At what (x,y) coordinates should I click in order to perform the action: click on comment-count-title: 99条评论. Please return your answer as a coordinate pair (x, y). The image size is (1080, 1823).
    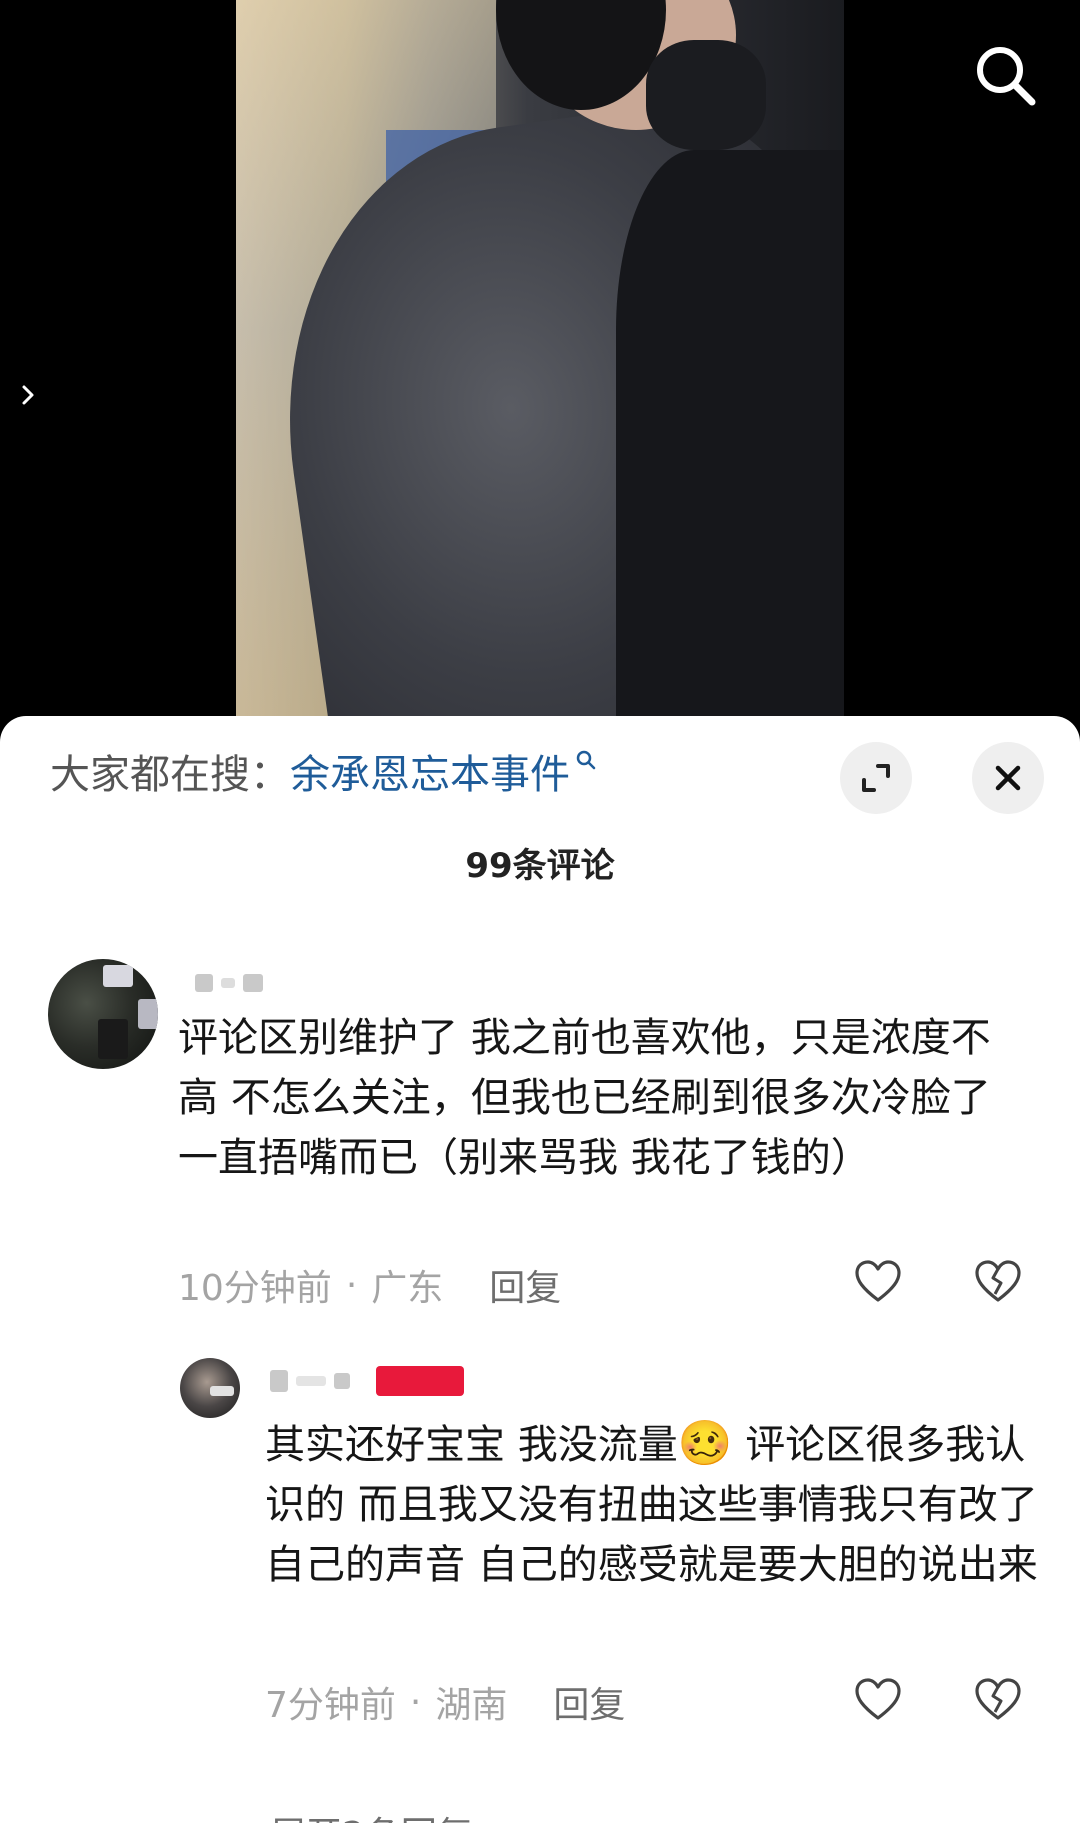
    Looking at the image, I should click on (540, 866).